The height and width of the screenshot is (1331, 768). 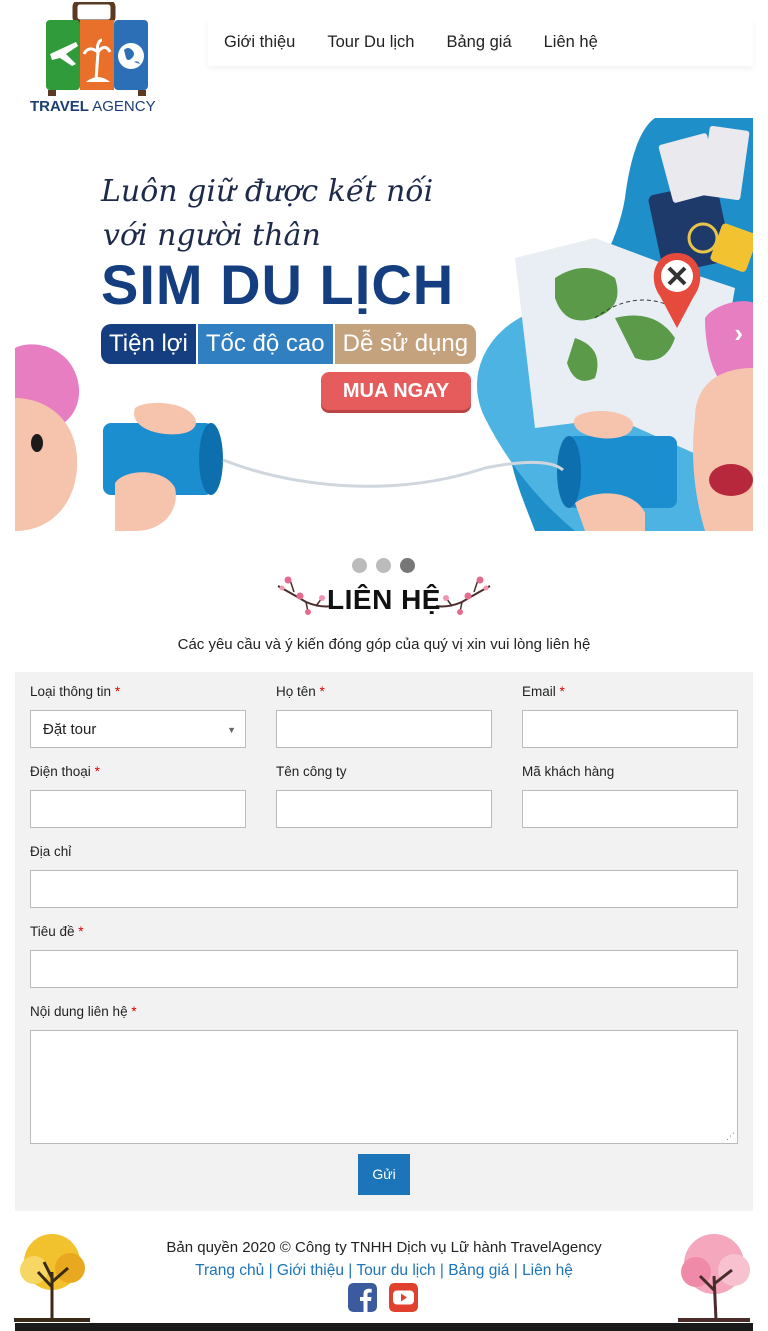 I want to click on youtube-icon, so click(x=403, y=1297).